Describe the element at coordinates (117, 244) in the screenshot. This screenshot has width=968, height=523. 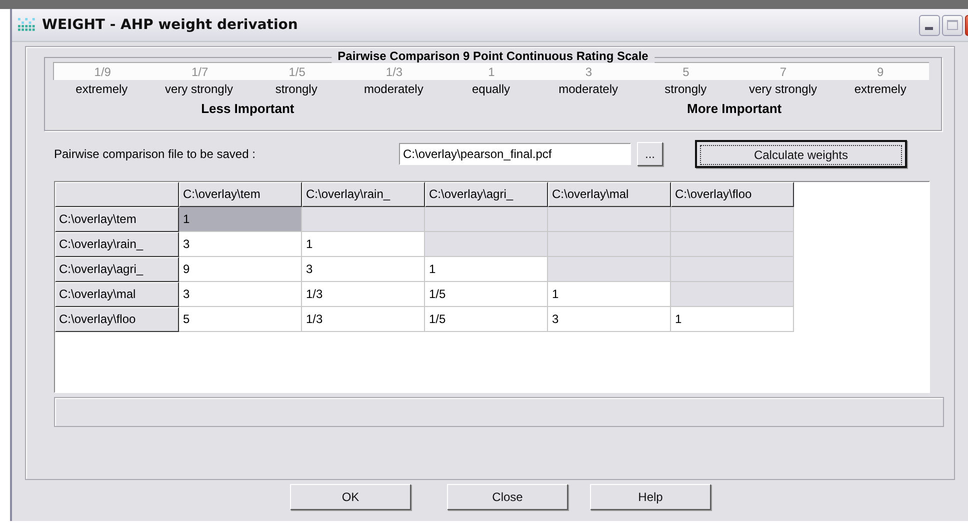
I see `row-header: C:\overlay\rain_` at that location.